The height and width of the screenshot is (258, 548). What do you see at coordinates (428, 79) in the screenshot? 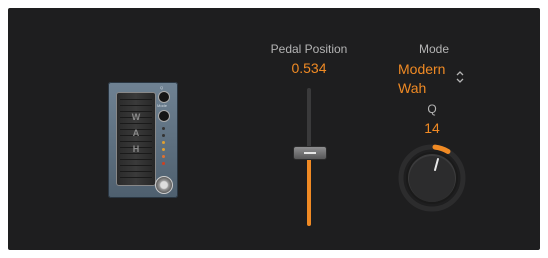
I see `mode-select: Modern Wah` at bounding box center [428, 79].